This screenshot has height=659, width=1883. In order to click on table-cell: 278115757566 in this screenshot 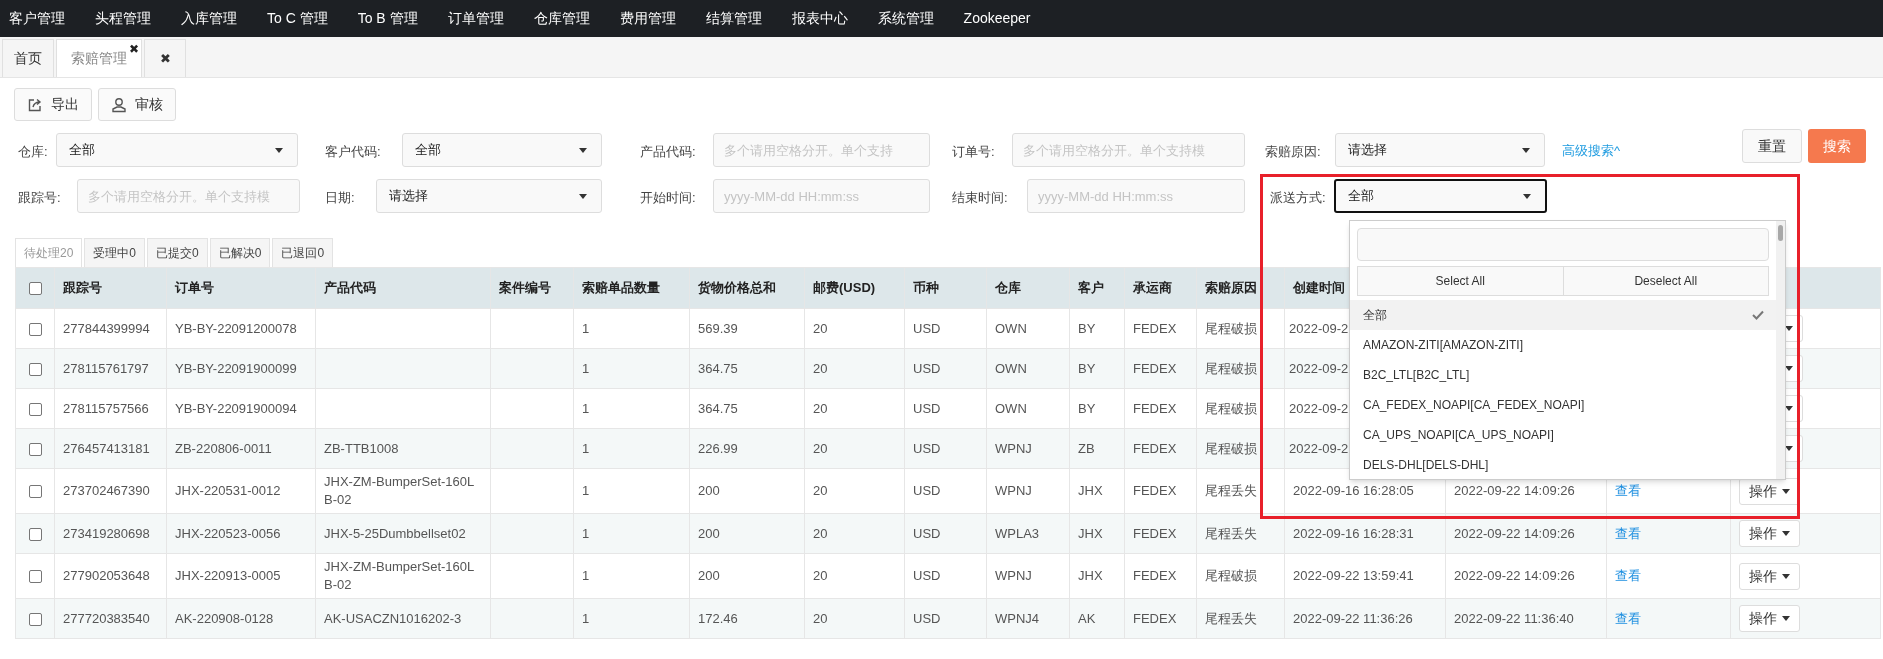, I will do `click(106, 408)`.